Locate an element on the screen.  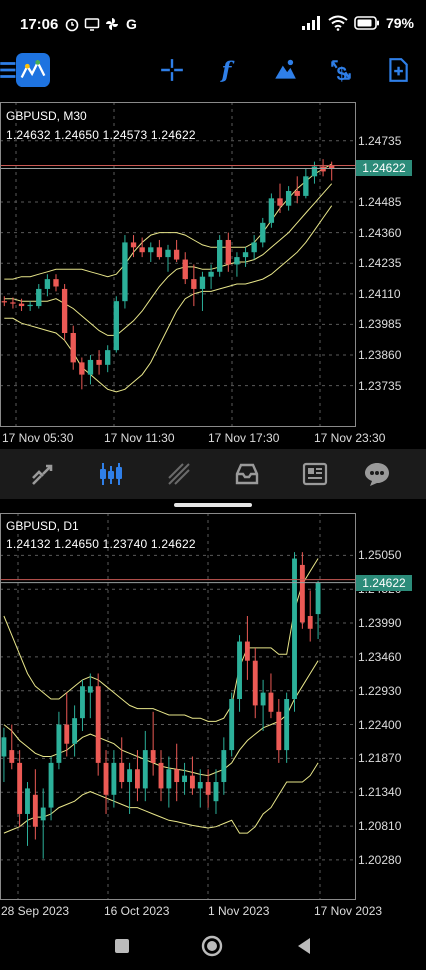
history-icon is located at coordinates (247, 474).